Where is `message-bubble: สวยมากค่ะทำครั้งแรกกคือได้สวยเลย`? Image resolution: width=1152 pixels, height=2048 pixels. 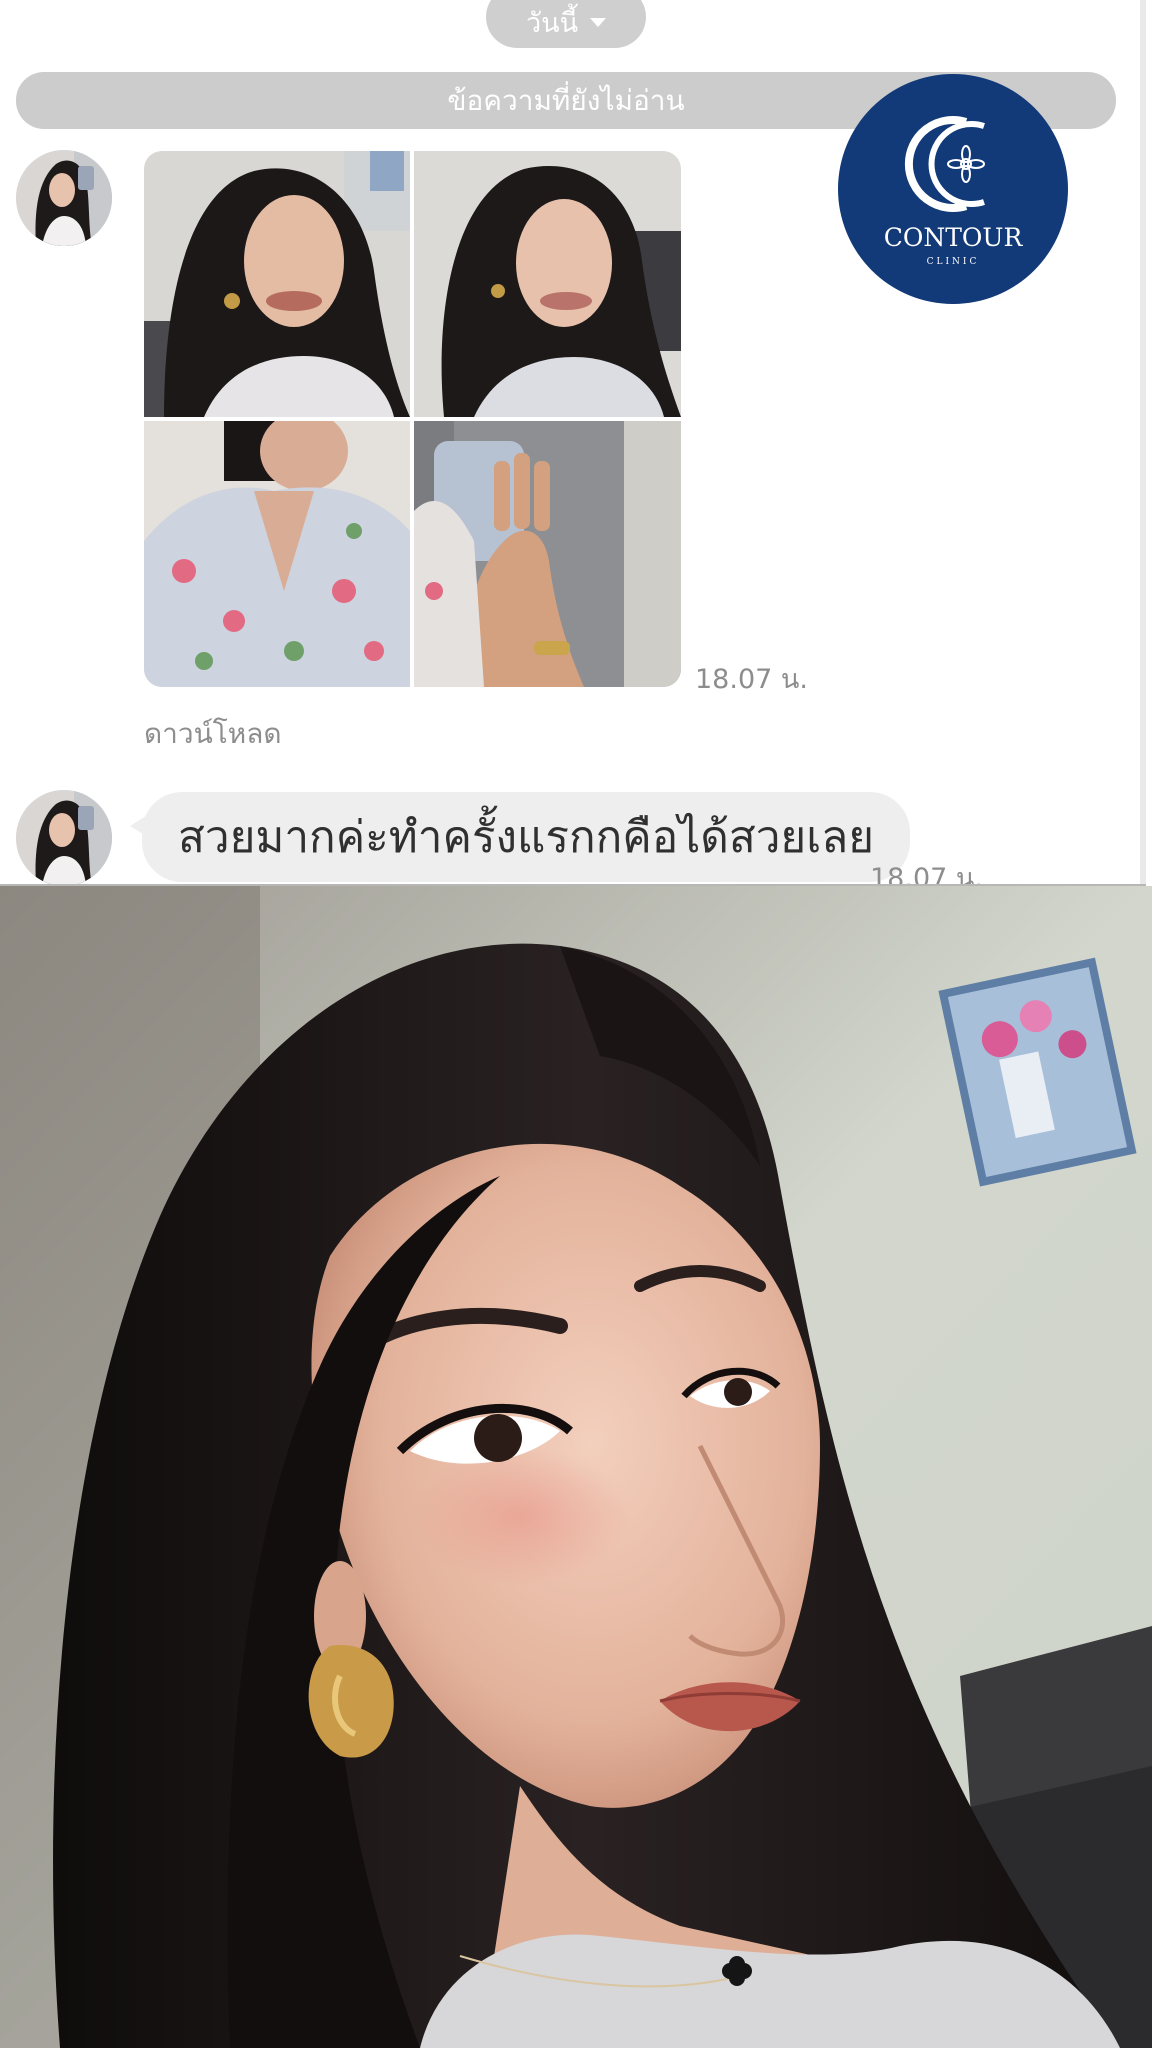
message-bubble: สวยมากค่ะทำครั้งแรกกคือได้สวยเลย is located at coordinates (526, 837).